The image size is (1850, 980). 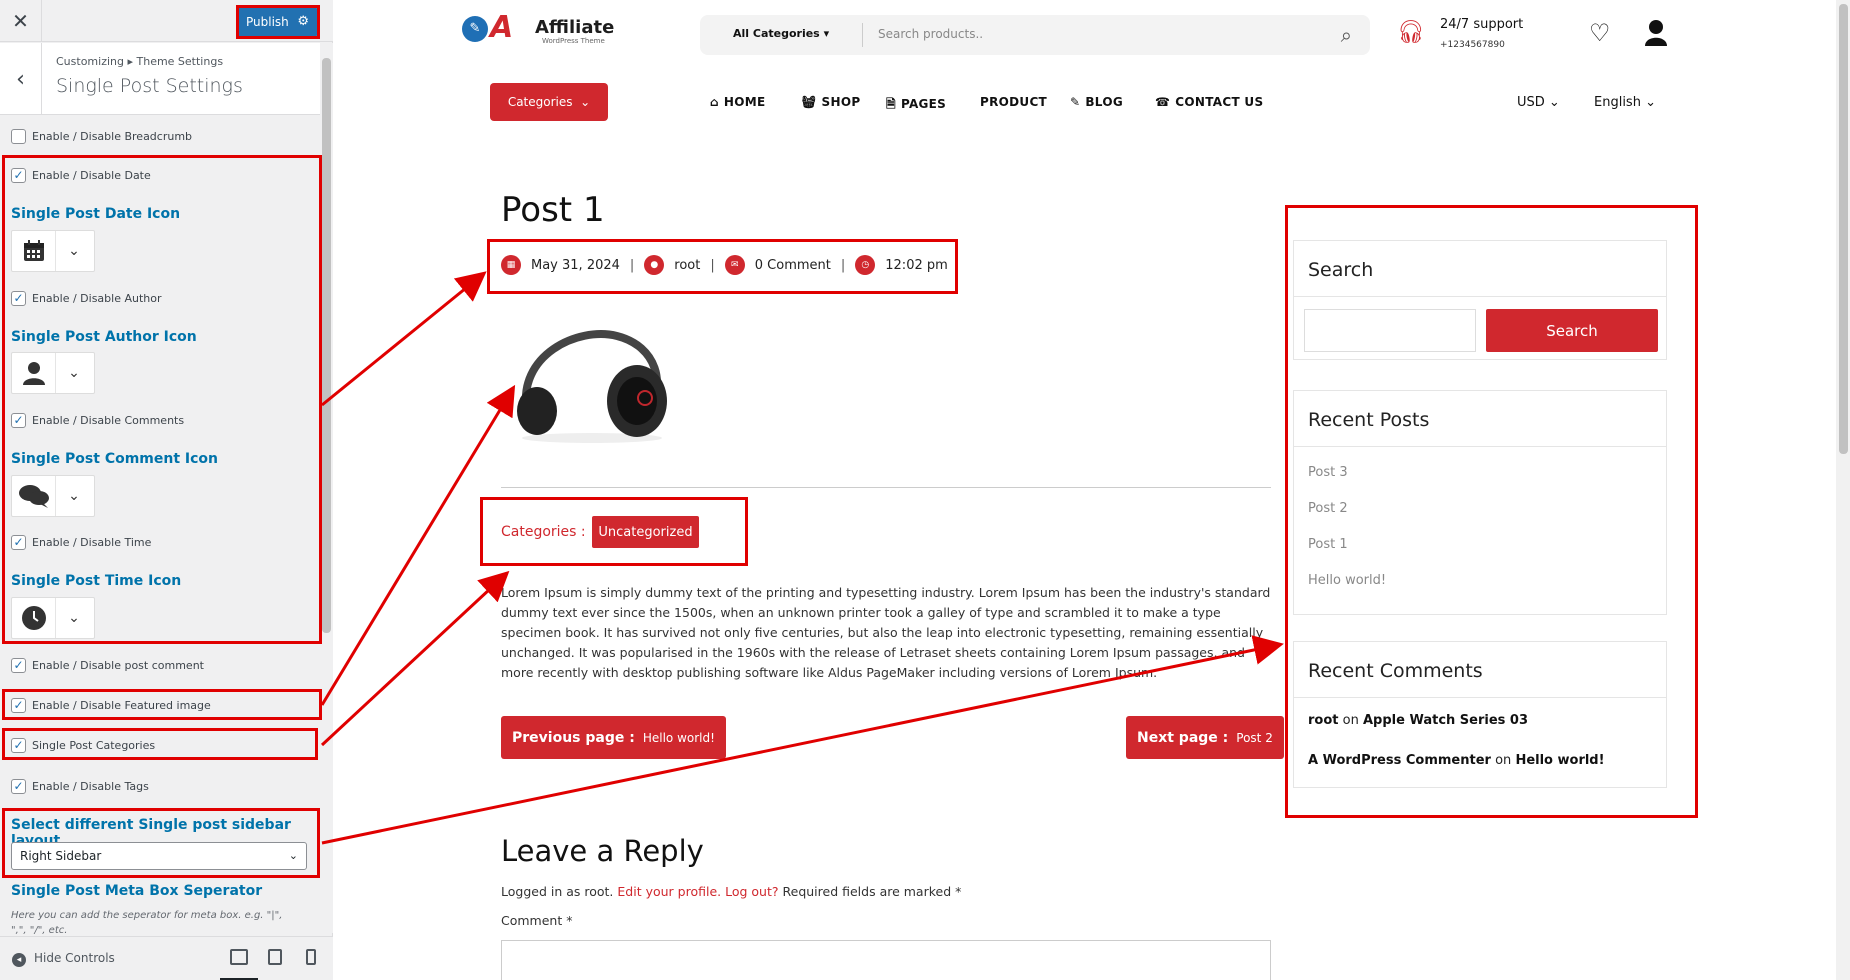 What do you see at coordinates (573, 41) in the screenshot?
I see `logo-tagline: WordPress Theme` at bounding box center [573, 41].